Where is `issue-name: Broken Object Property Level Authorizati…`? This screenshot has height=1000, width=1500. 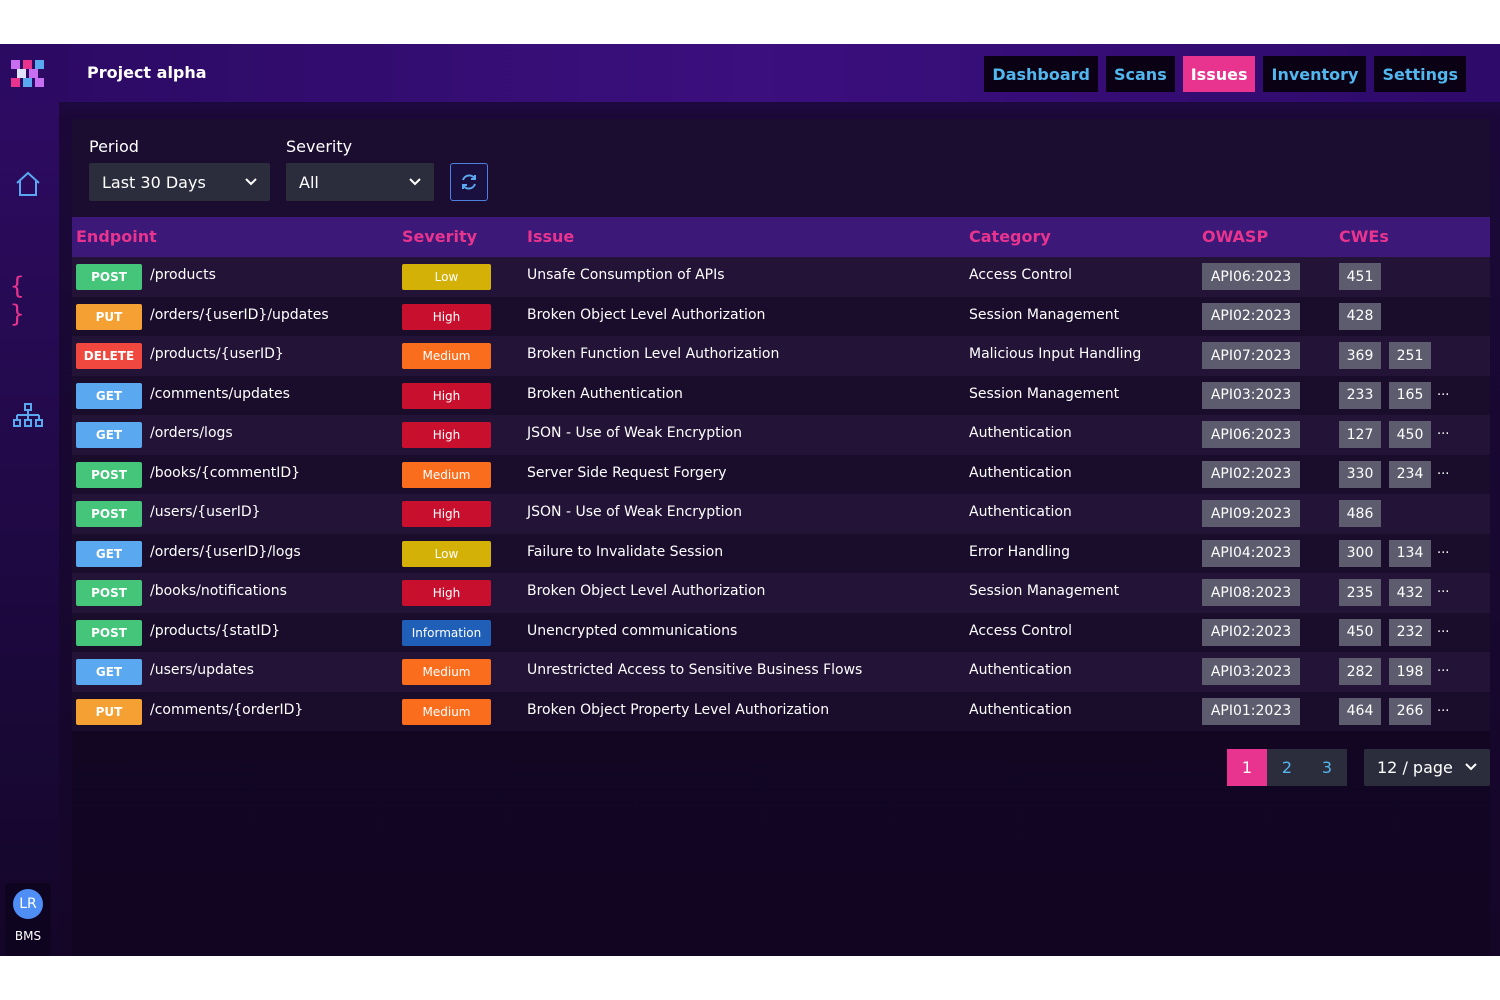
issue-name: Broken Object Property Level Authorizati… is located at coordinates (678, 710).